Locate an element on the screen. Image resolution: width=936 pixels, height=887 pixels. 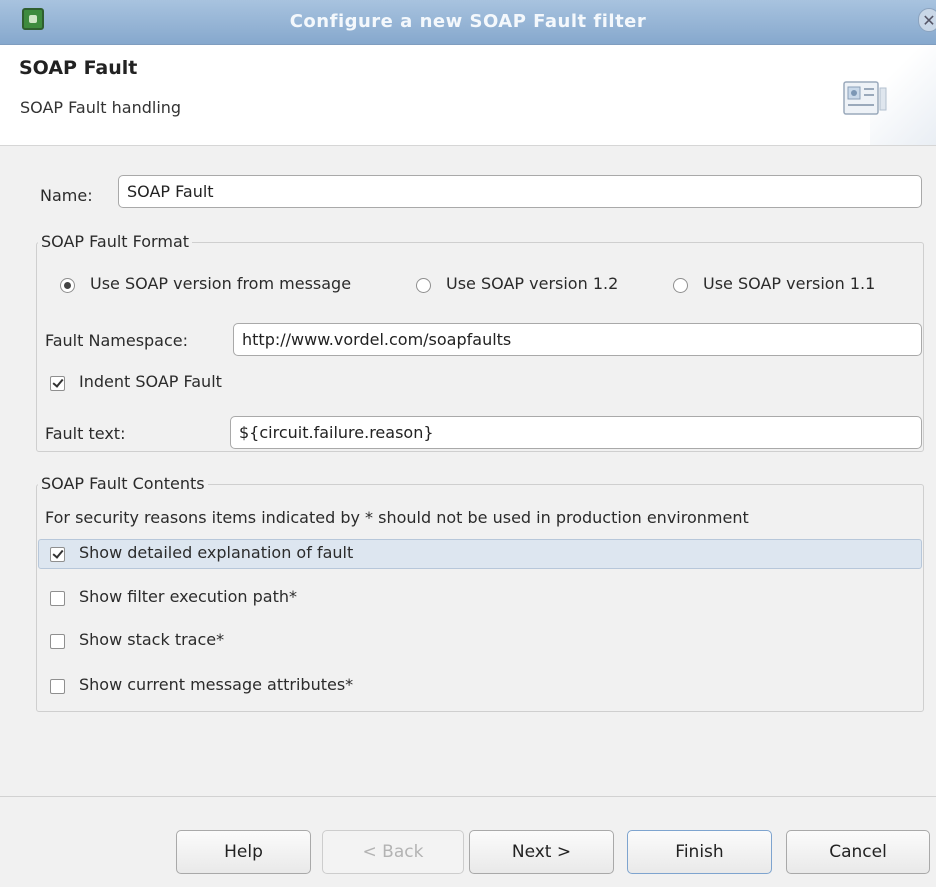
soap-fault-contents-legend: SOAP Fault Contents is located at coordinates (123, 483).